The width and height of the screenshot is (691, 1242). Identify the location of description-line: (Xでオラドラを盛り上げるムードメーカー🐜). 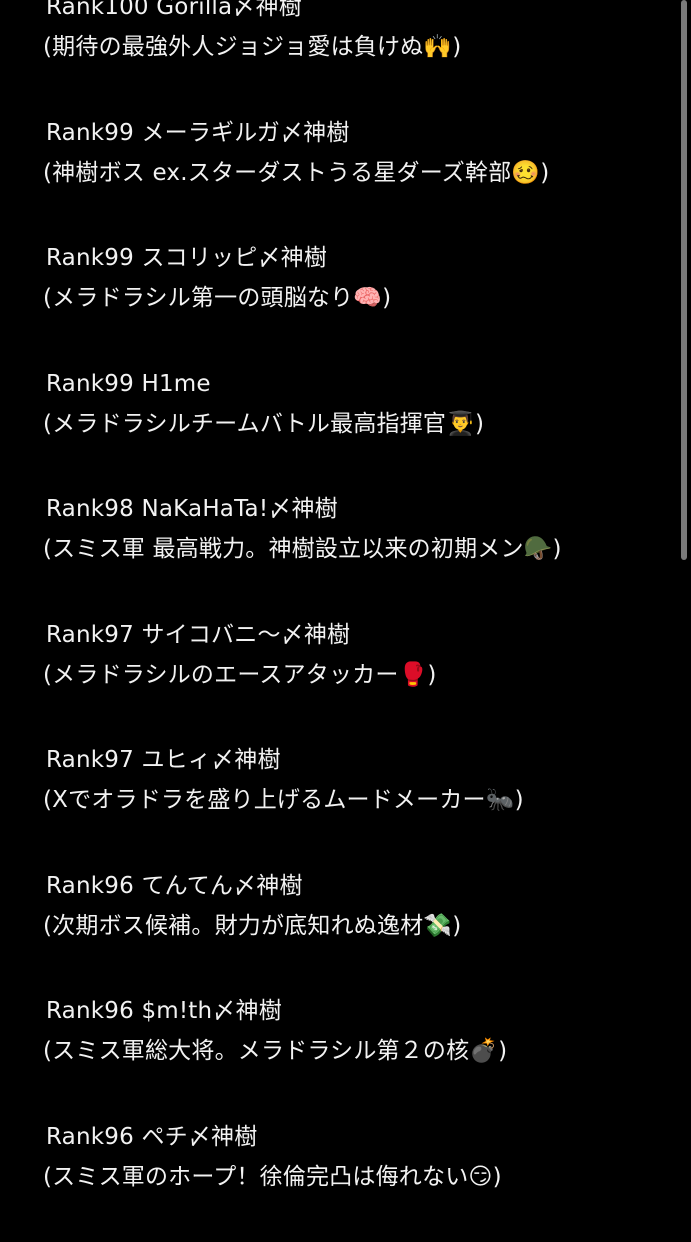
(354, 800).